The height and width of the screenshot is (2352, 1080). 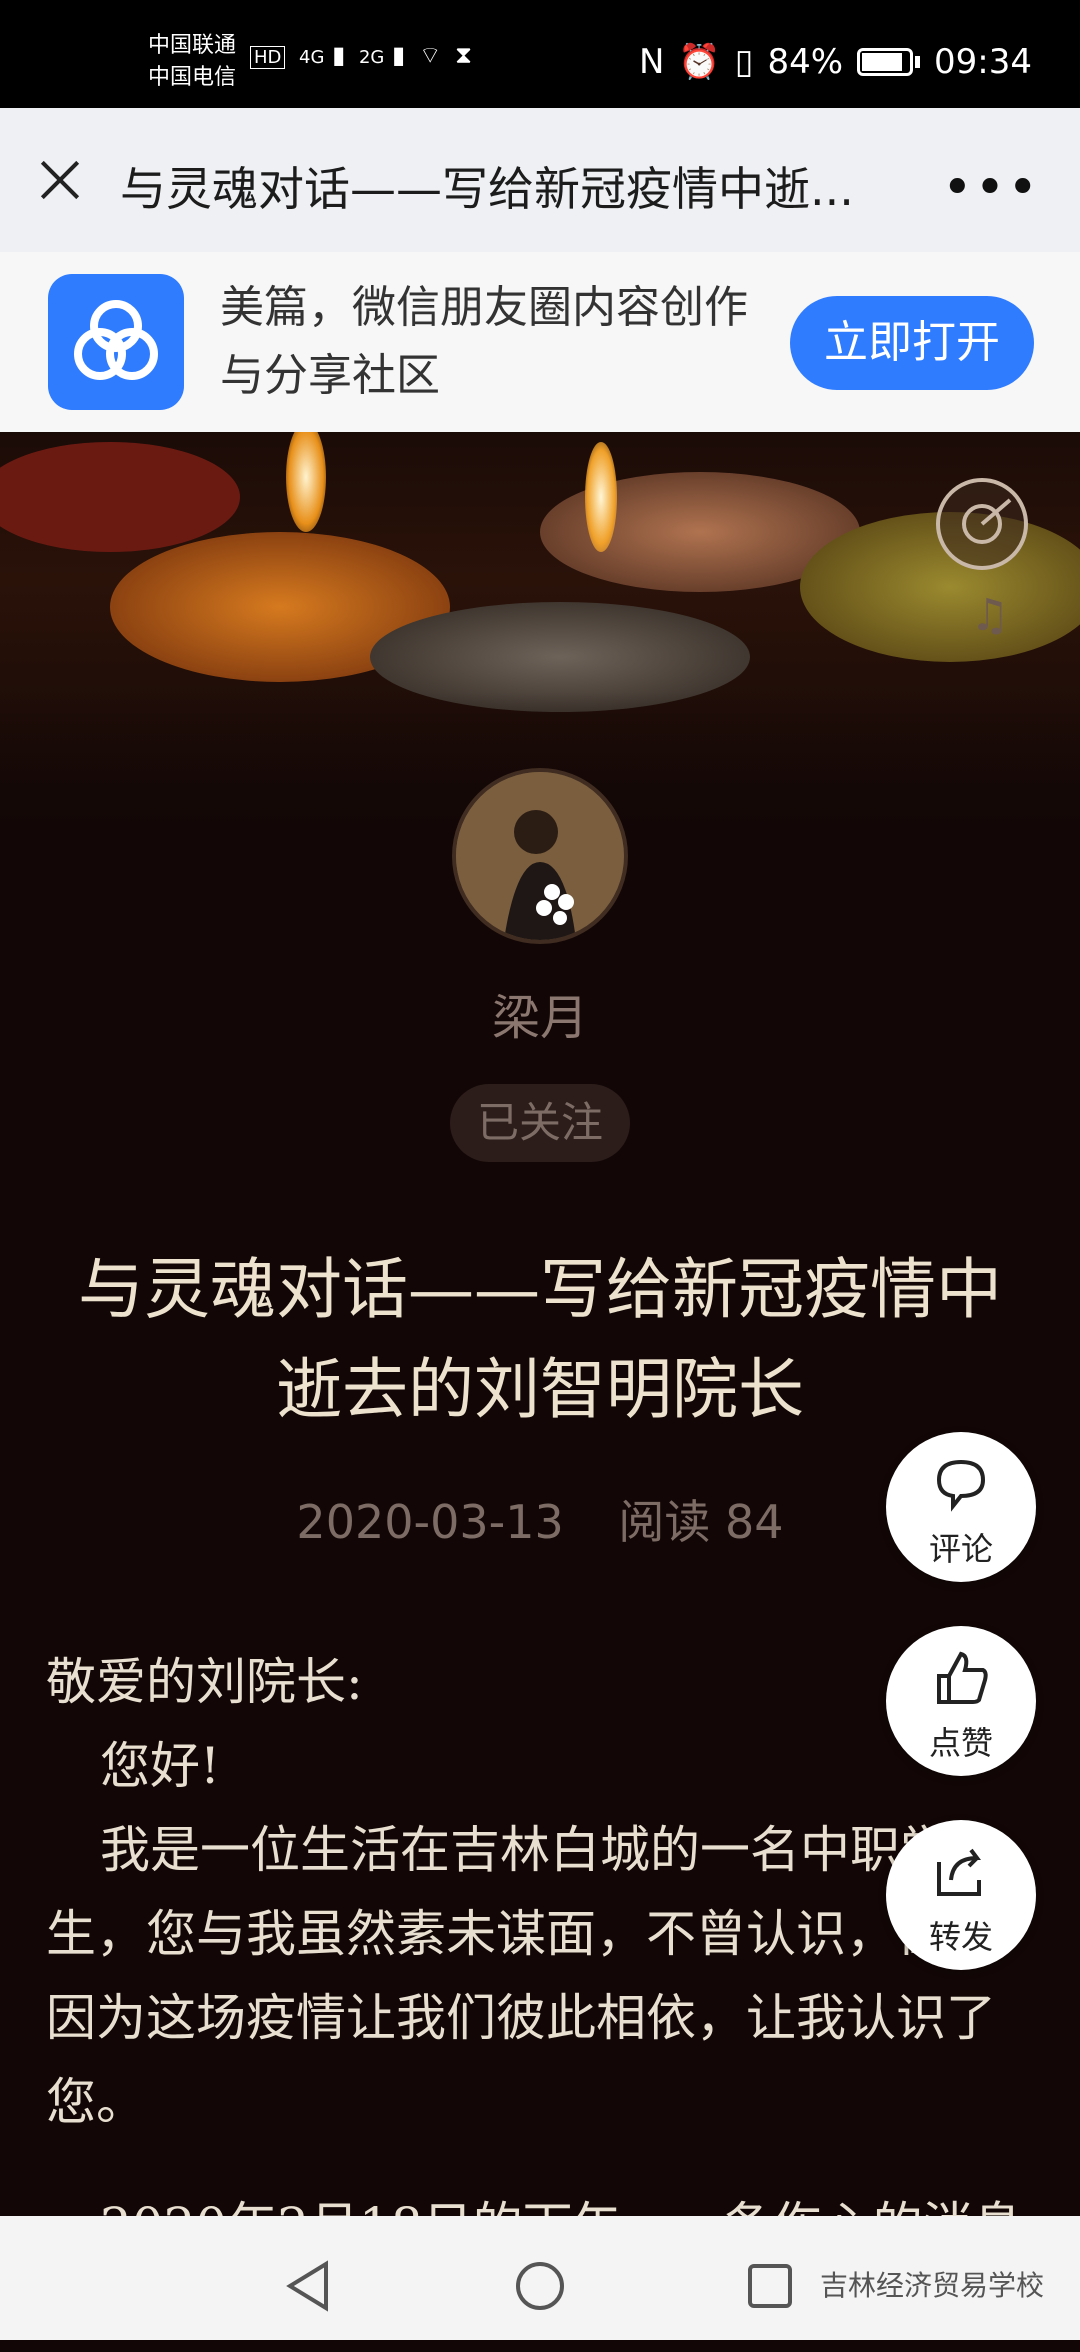 I want to click on signal-bars-icon-2: ▮, so click(x=399, y=55).